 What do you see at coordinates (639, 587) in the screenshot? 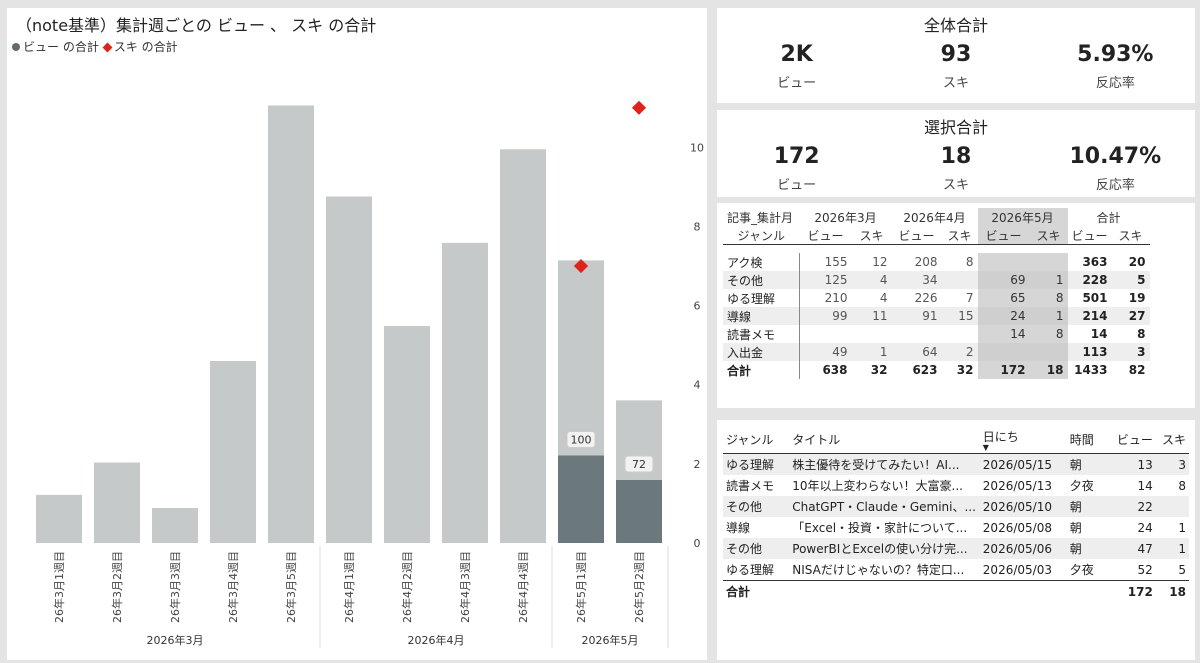
I see `x-tick-label: 26年5月2週目` at bounding box center [639, 587].